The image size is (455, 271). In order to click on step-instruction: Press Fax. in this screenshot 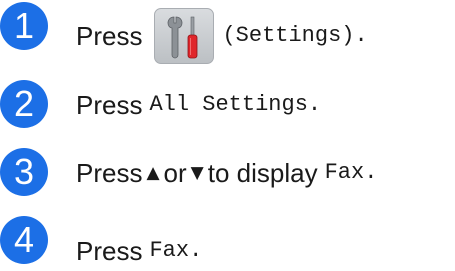, I will do `click(139, 251)`.